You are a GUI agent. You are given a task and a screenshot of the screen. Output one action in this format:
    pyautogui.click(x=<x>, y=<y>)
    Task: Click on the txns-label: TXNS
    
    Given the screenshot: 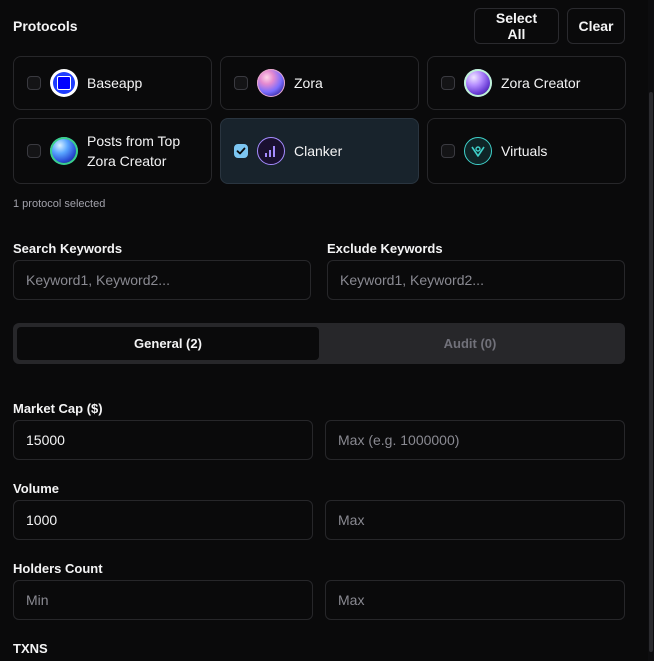 What is the action you would take?
    pyautogui.click(x=30, y=648)
    